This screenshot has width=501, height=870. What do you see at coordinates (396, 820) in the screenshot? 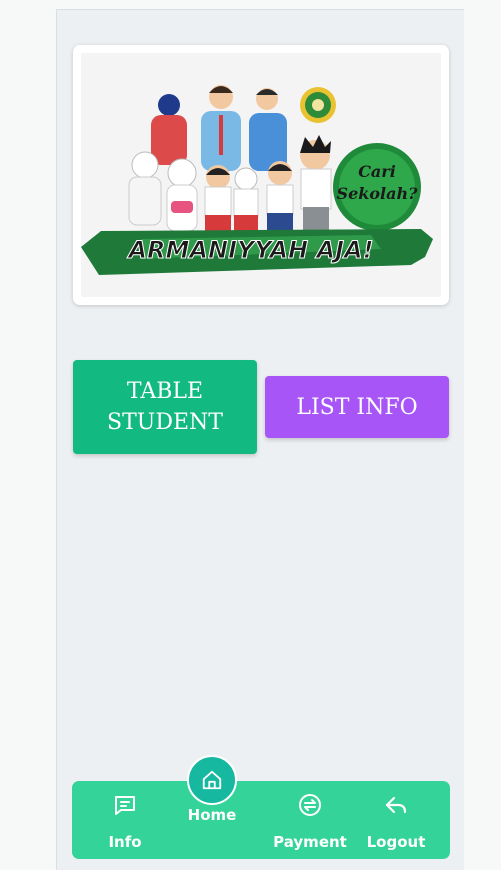
I see `nav-item-logout: Logout` at bounding box center [396, 820].